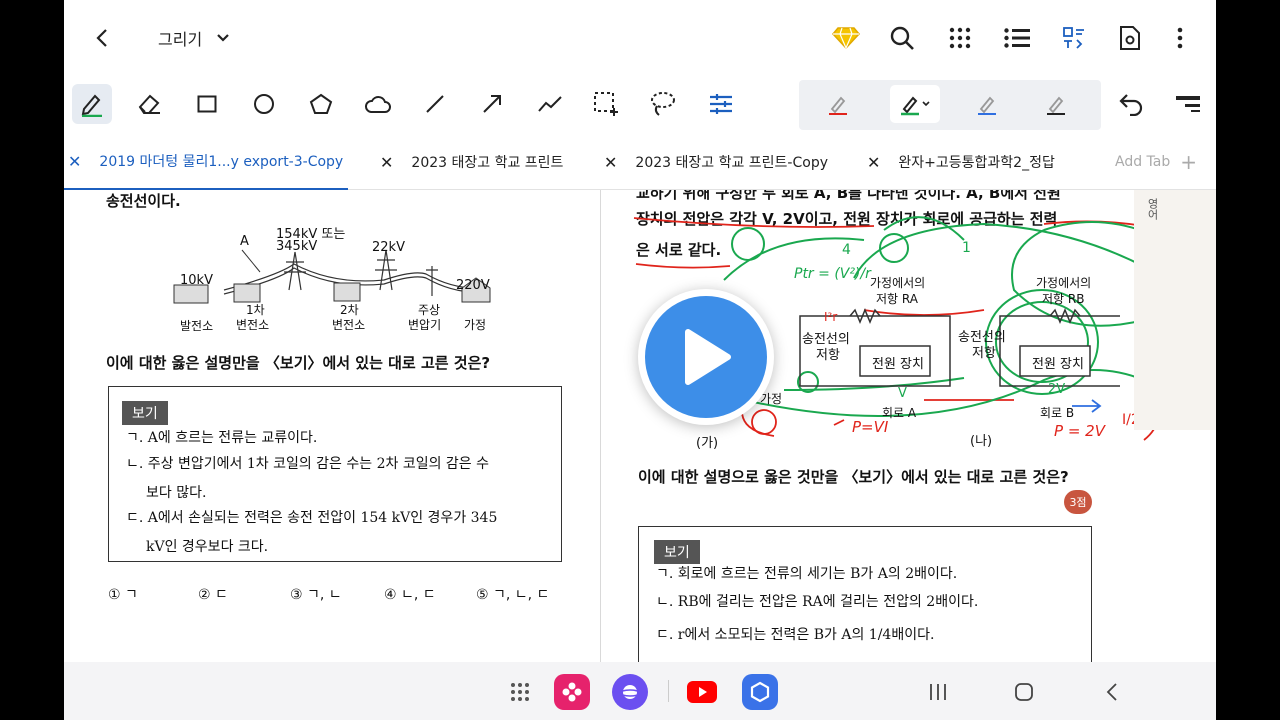 This screenshot has height=720, width=1280. Describe the element at coordinates (520, 692) in the screenshot. I see `apps-drawer-button` at that location.